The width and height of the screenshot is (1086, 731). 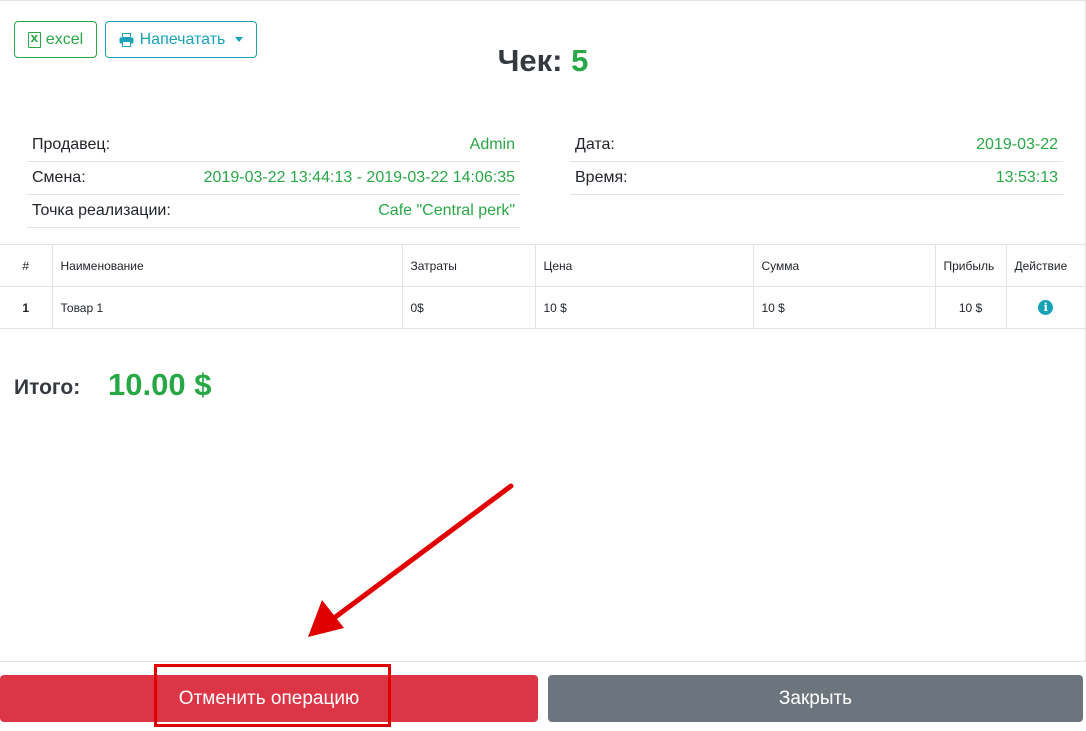 I want to click on close-button: Закрыть, so click(x=815, y=698).